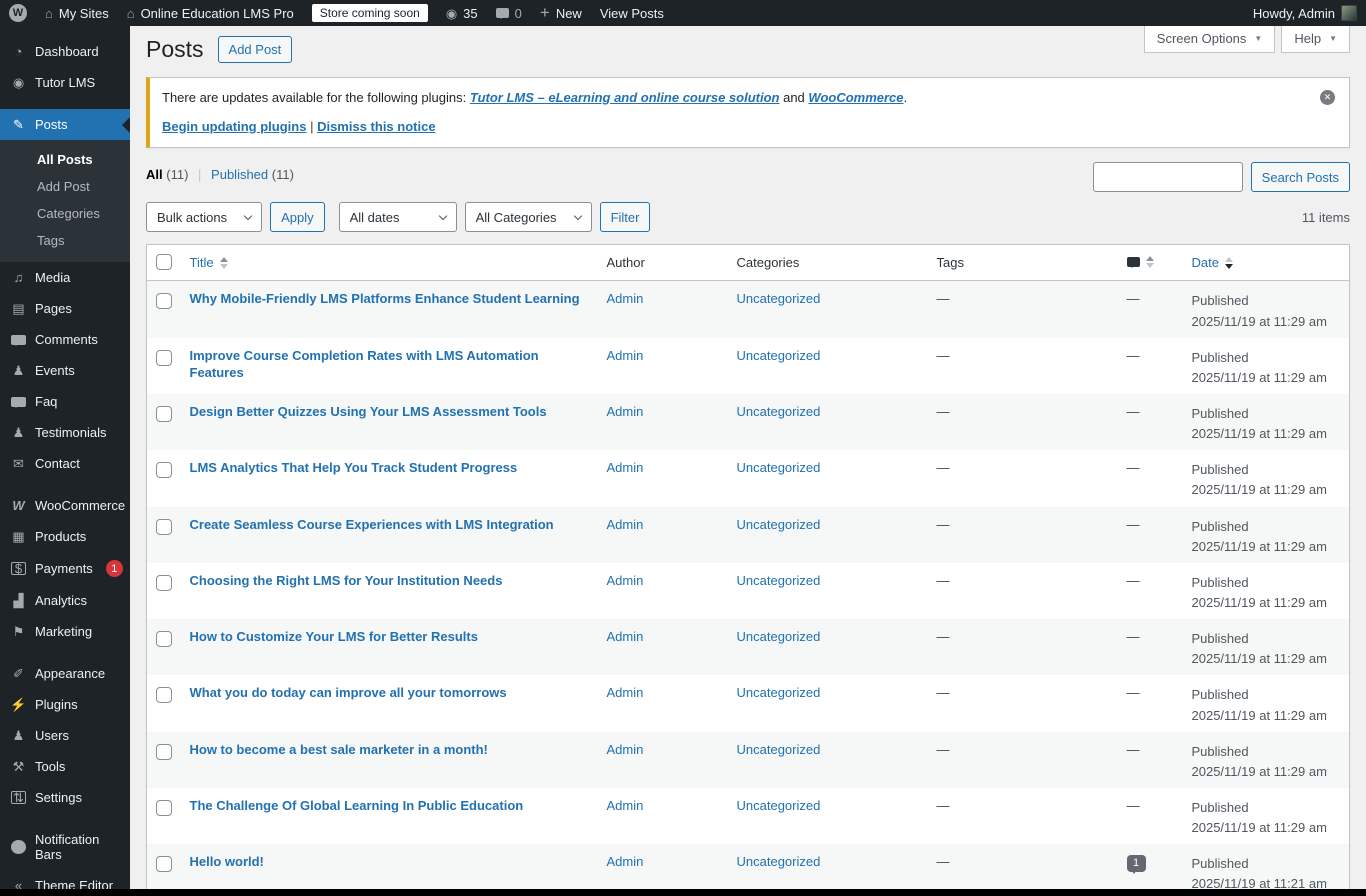  What do you see at coordinates (388, 263) in the screenshot?
I see `column-title: Title` at bounding box center [388, 263].